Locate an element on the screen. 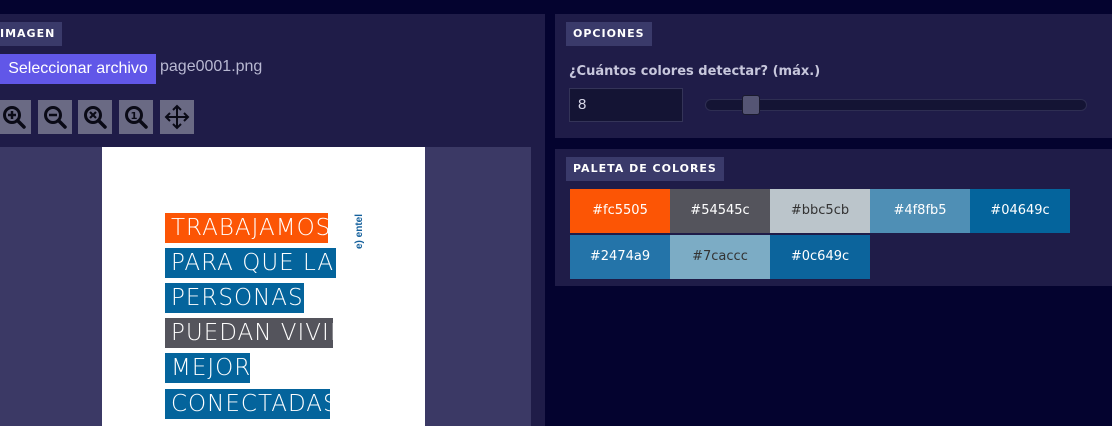 Image resolution: width=1112 pixels, height=426 pixels. zoom-out-button is located at coordinates (55, 117).